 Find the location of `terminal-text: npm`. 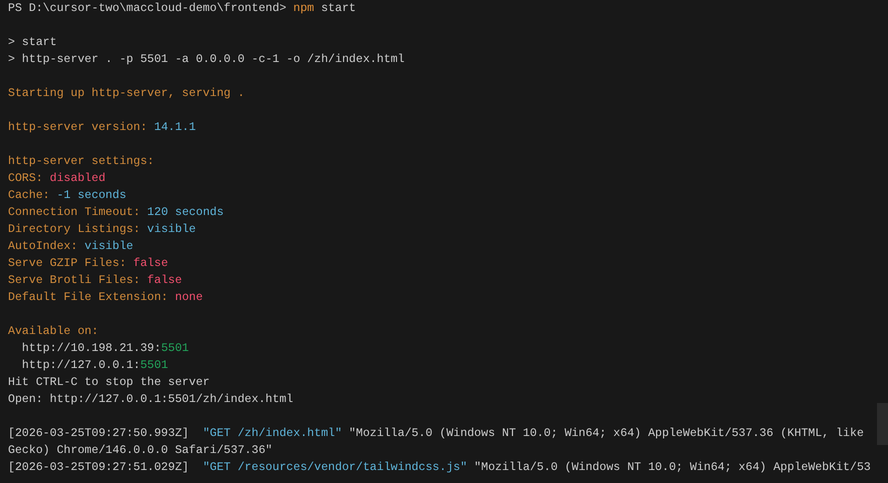

terminal-text: npm is located at coordinates (303, 8).